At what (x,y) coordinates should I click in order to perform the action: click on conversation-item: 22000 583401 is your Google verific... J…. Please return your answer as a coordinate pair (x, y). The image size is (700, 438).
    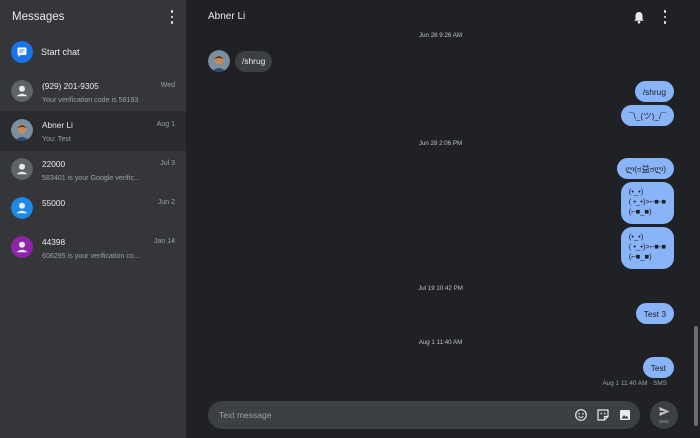
    Looking at the image, I should click on (93, 170).